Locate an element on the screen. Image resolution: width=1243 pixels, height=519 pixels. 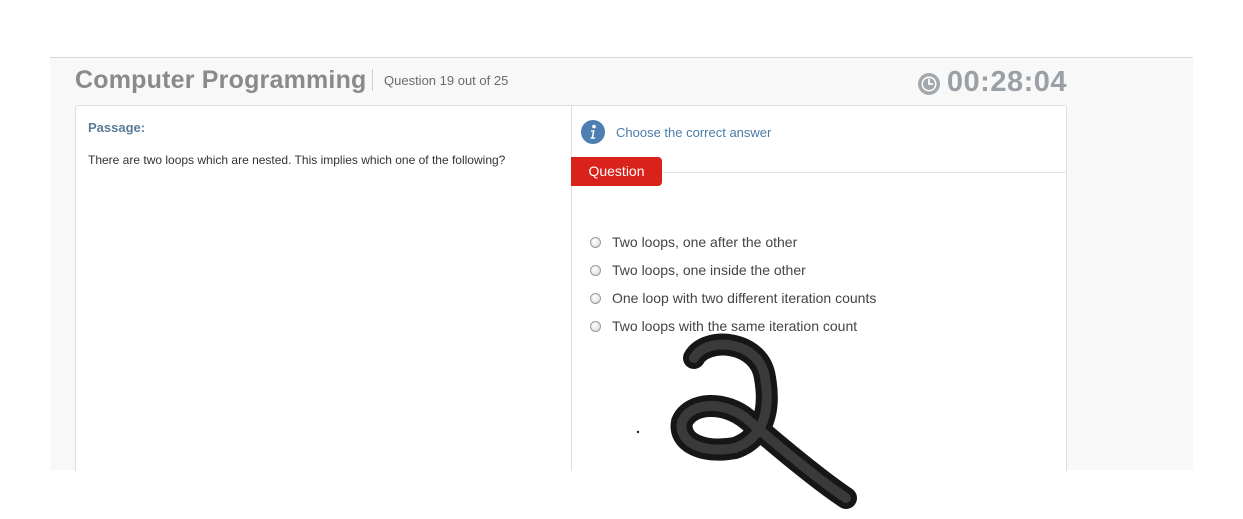
header-divider is located at coordinates (372, 80).